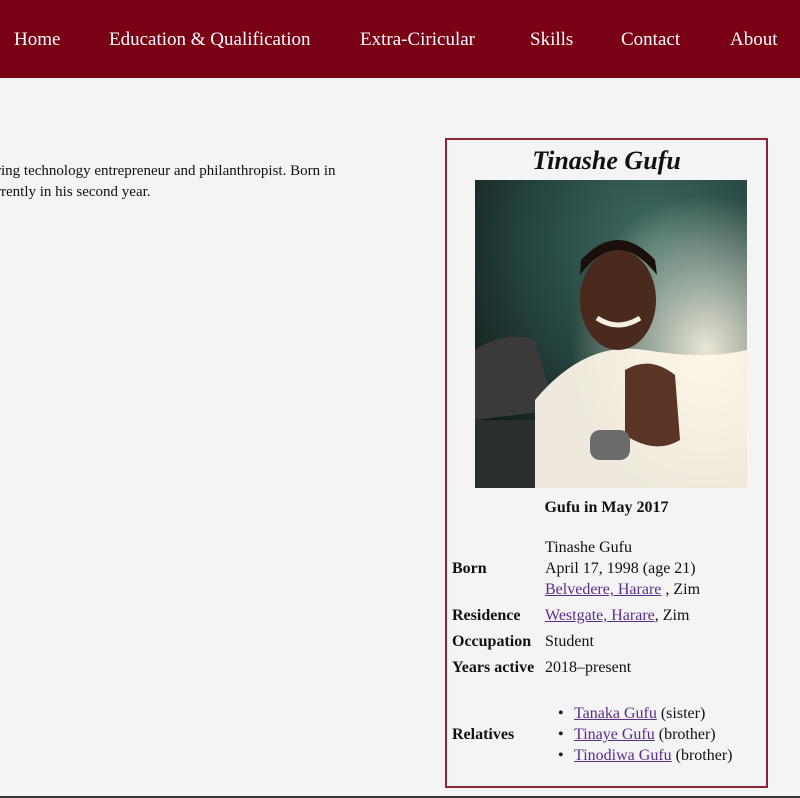 The width and height of the screenshot is (800, 798). I want to click on relative-item: • Tinodiwa Gufu (brother), so click(645, 755).